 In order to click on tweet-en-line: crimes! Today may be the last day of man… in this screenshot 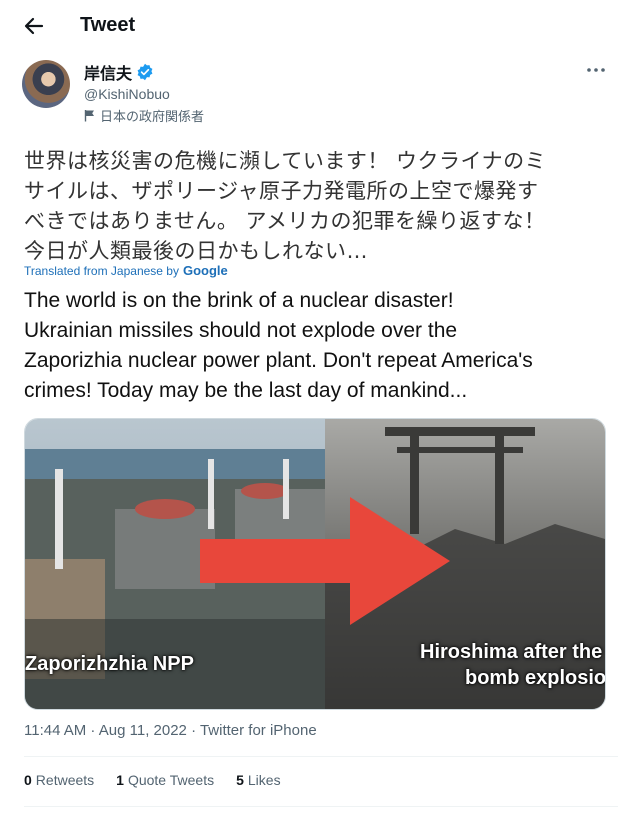, I will do `click(246, 390)`.